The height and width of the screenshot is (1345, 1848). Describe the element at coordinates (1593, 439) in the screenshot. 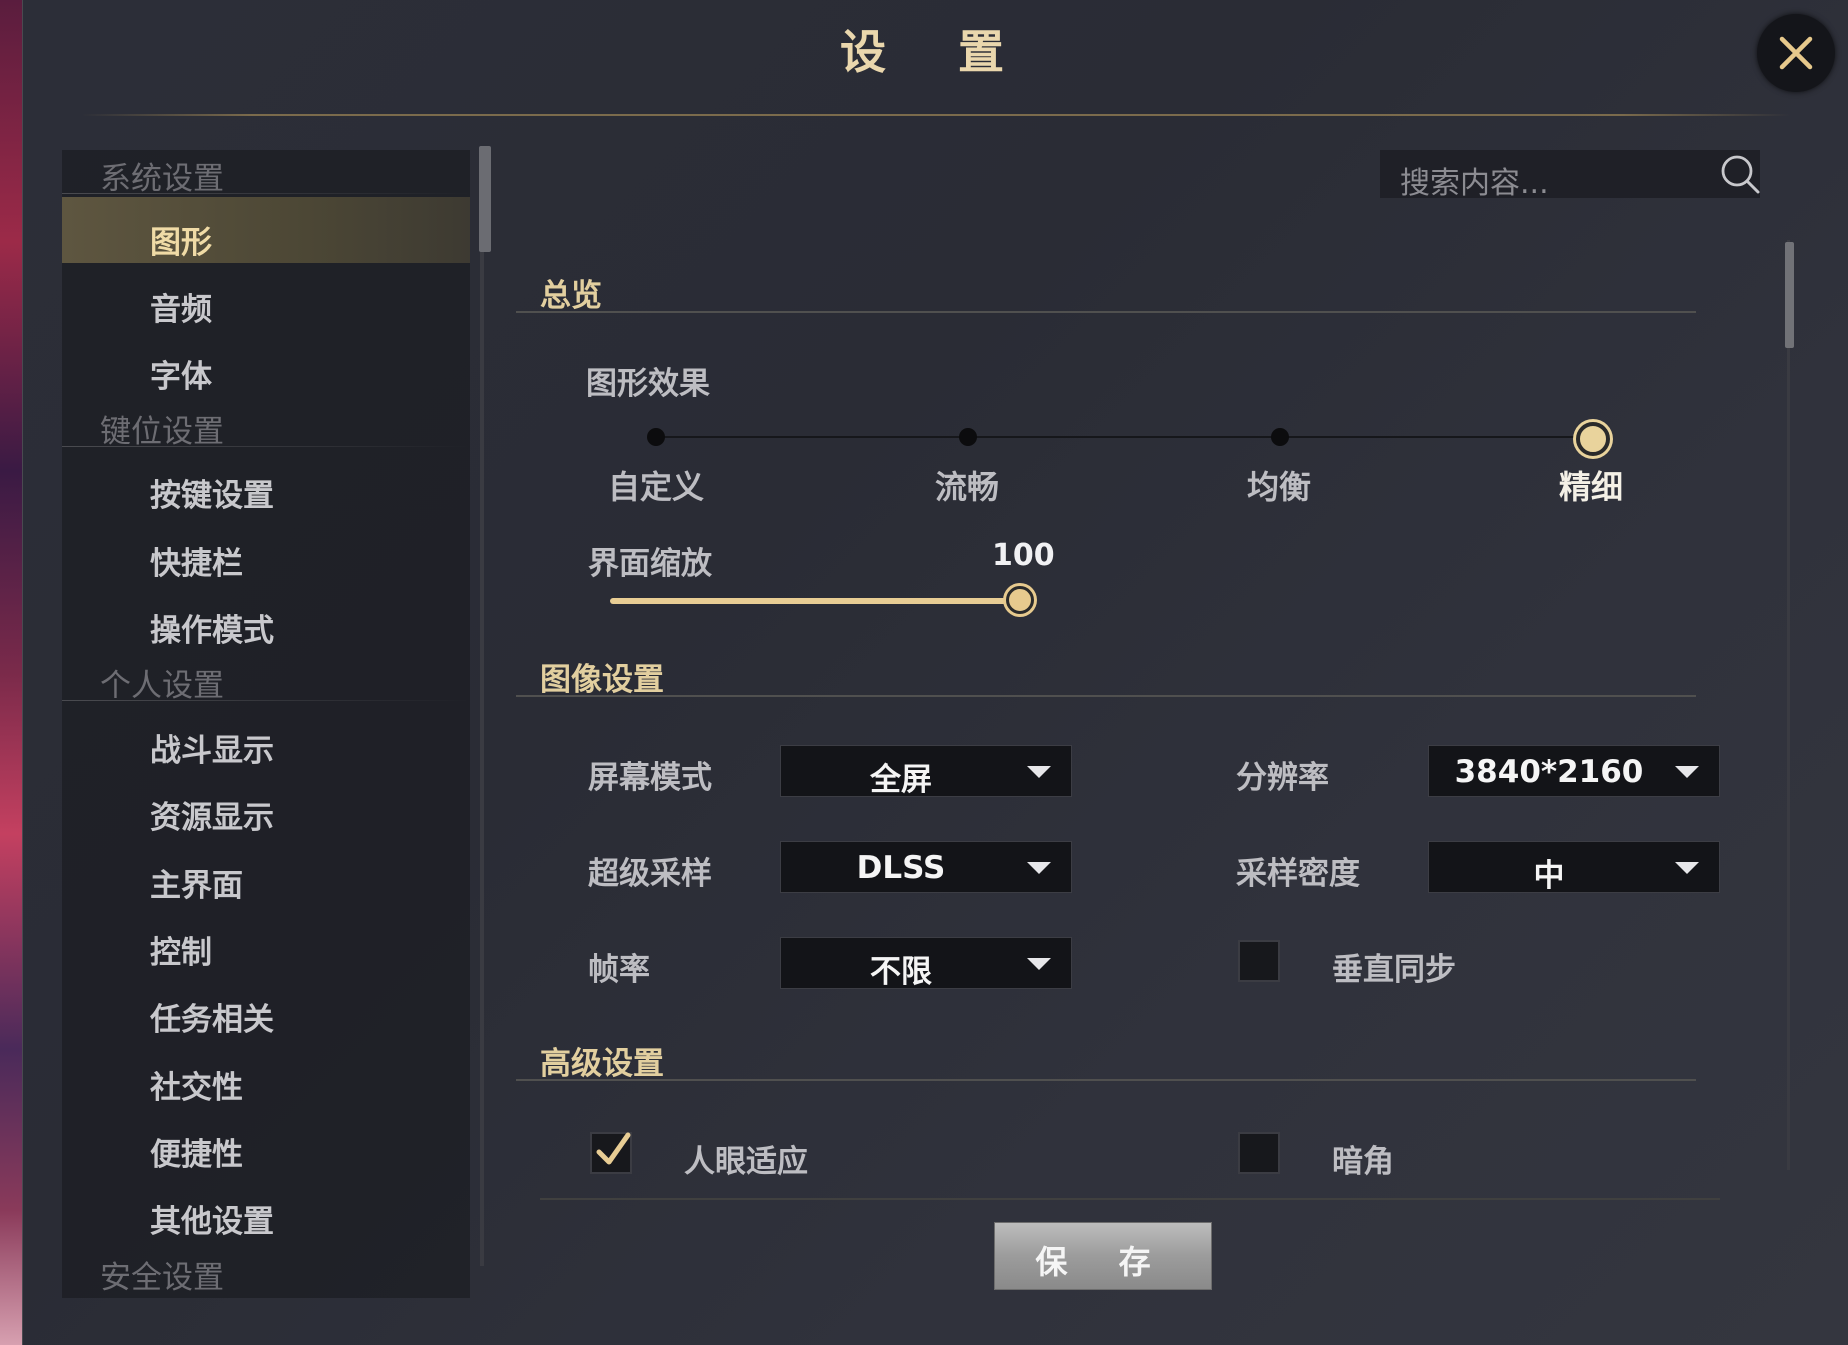

I see `preset-dot-fine` at that location.